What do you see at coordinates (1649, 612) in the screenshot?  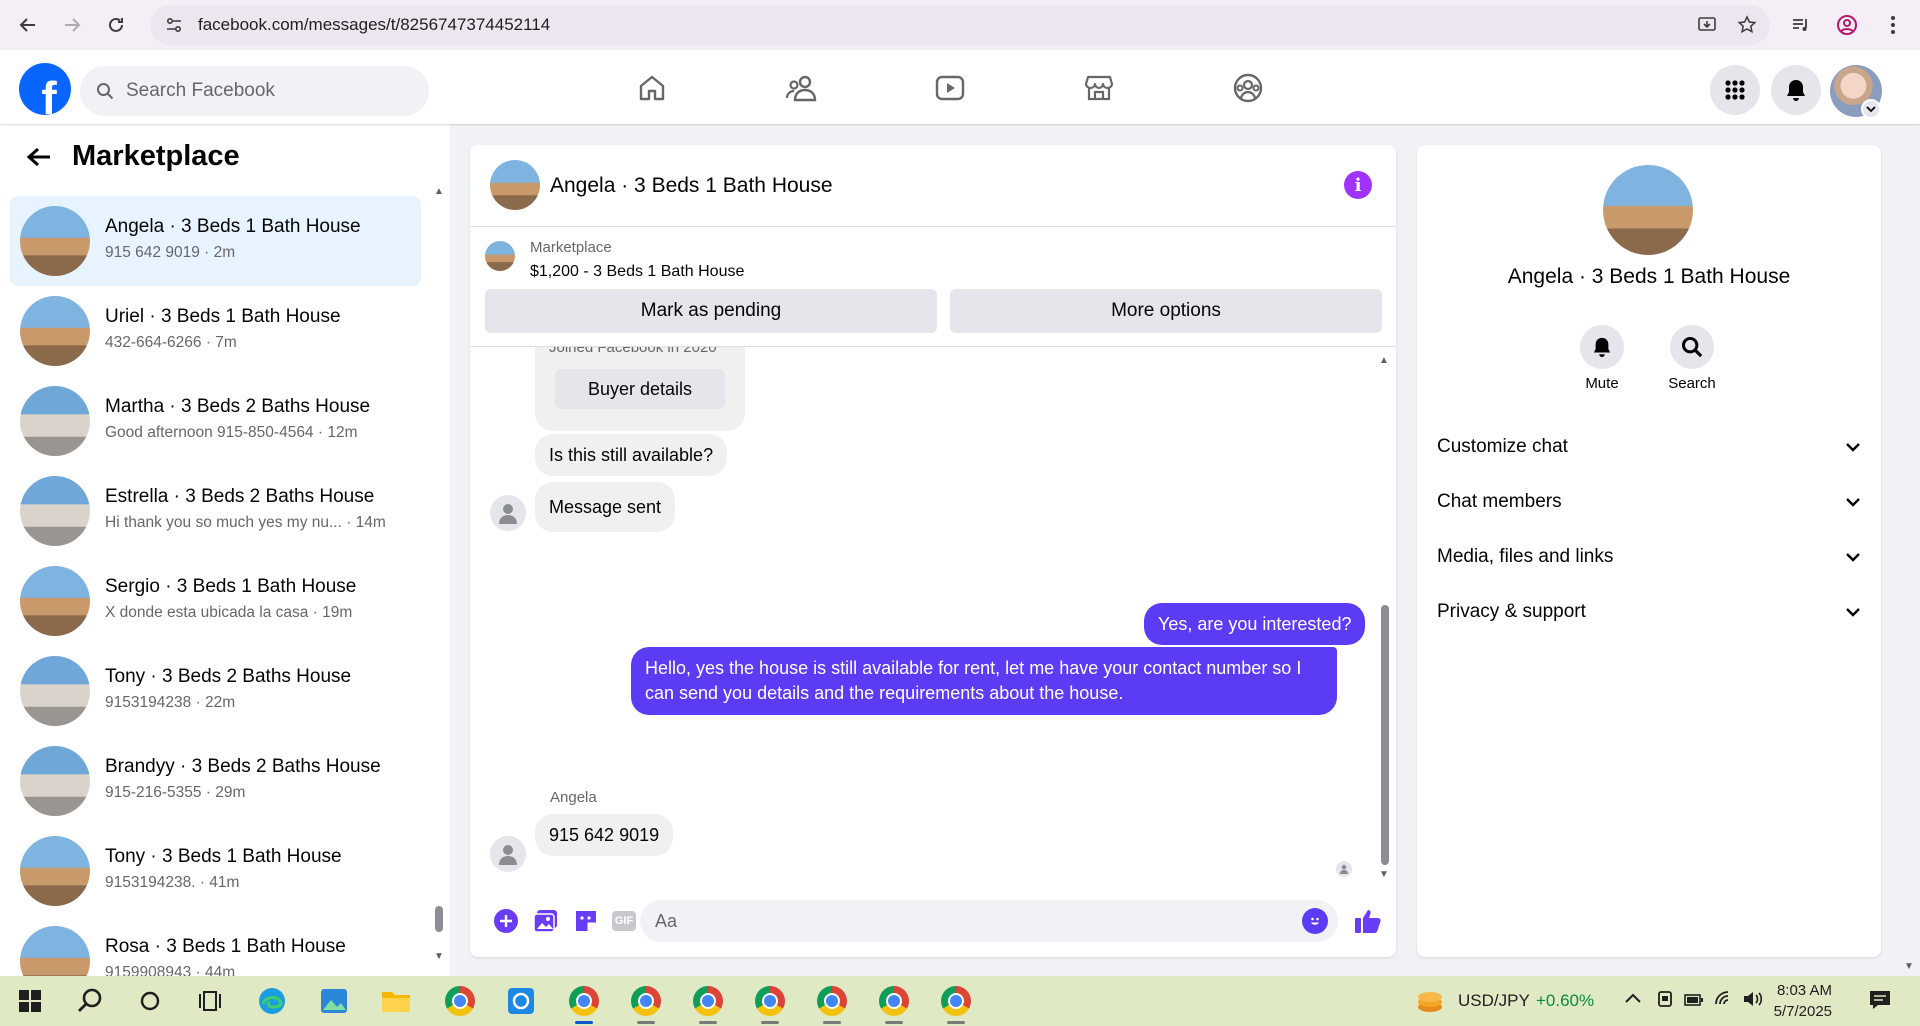 I see `privacy-support-row: Privacy & support` at bounding box center [1649, 612].